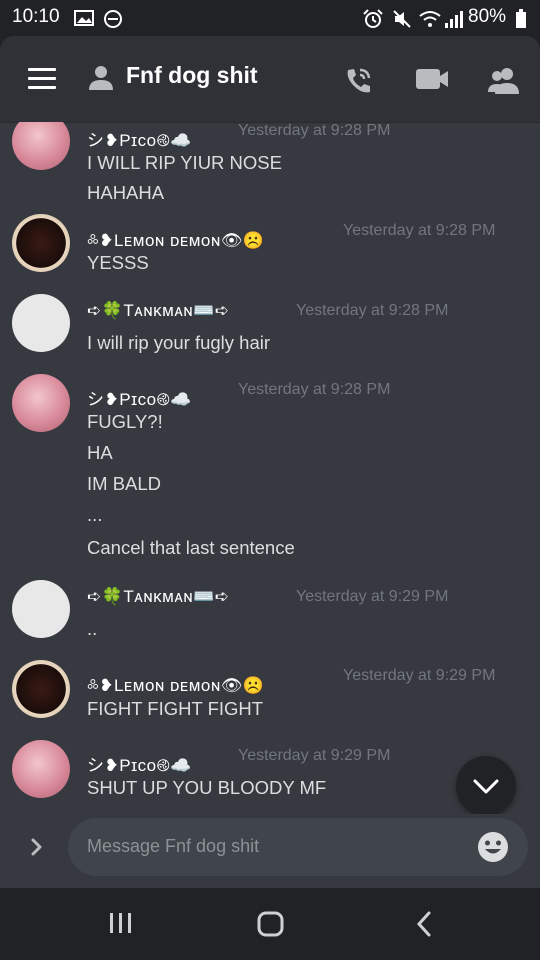 Image resolution: width=540 pixels, height=960 pixels. Describe the element at coordinates (487, 16) in the screenshot. I see `battery-percent: 80%` at that location.